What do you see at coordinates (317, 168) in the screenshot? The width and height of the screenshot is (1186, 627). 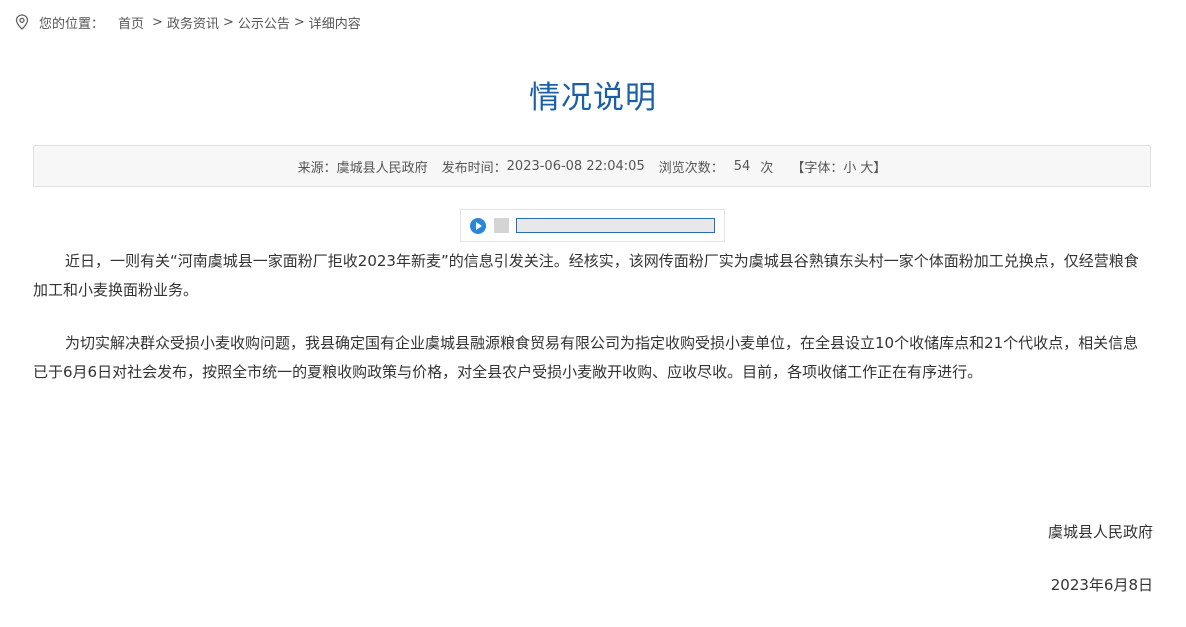 I see `source-label: 来源：` at bounding box center [317, 168].